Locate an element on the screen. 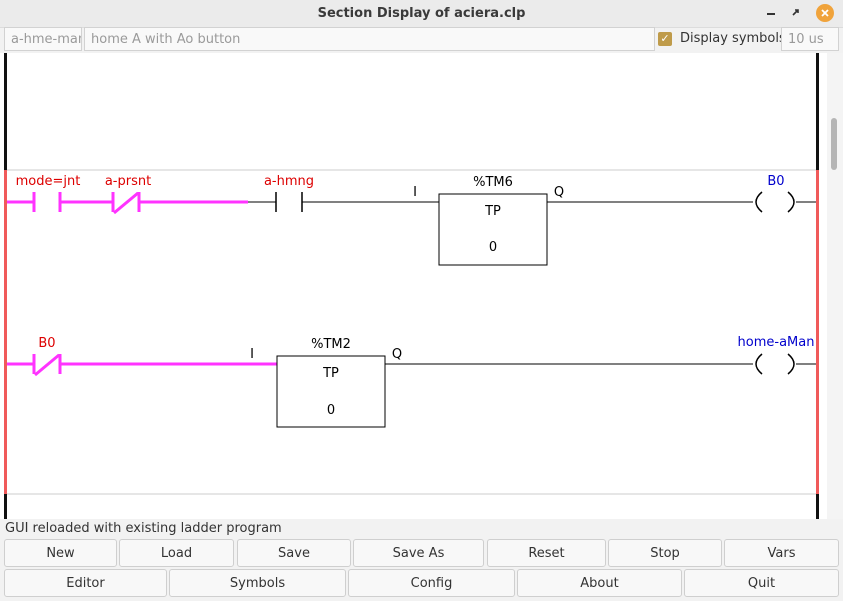  cycle-time-field: 10 us is located at coordinates (810, 39).